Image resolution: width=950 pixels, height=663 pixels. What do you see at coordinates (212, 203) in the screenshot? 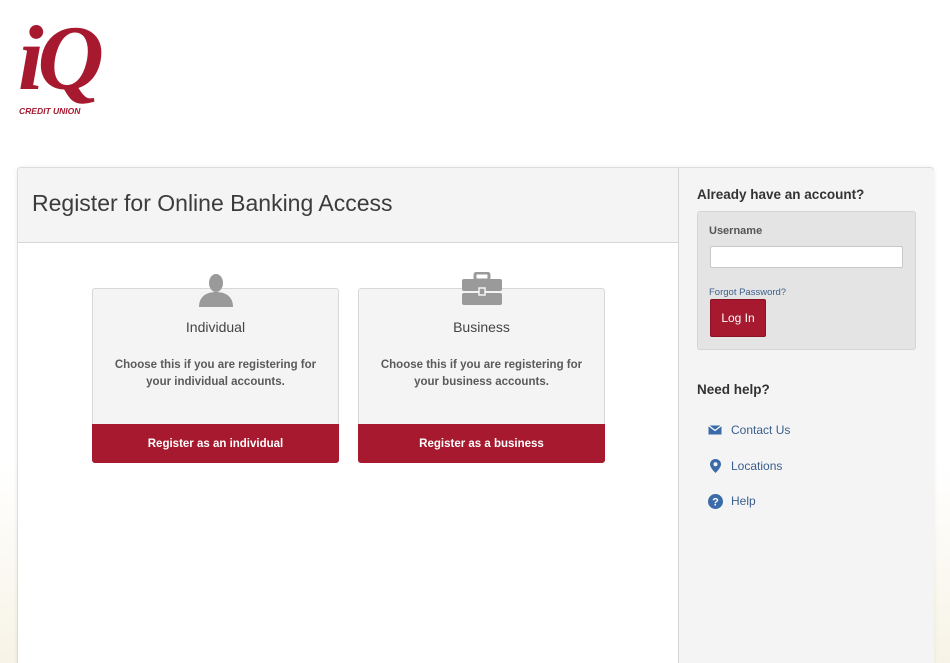
I see `page-title: Register for Online Banking Access` at bounding box center [212, 203].